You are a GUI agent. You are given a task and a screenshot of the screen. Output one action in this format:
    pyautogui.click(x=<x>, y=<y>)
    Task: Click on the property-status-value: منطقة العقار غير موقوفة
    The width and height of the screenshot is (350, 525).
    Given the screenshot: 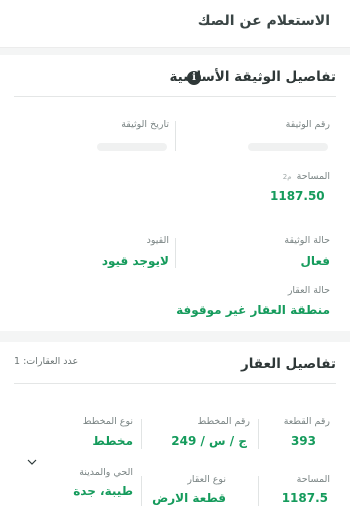 What is the action you would take?
    pyautogui.click(x=253, y=310)
    